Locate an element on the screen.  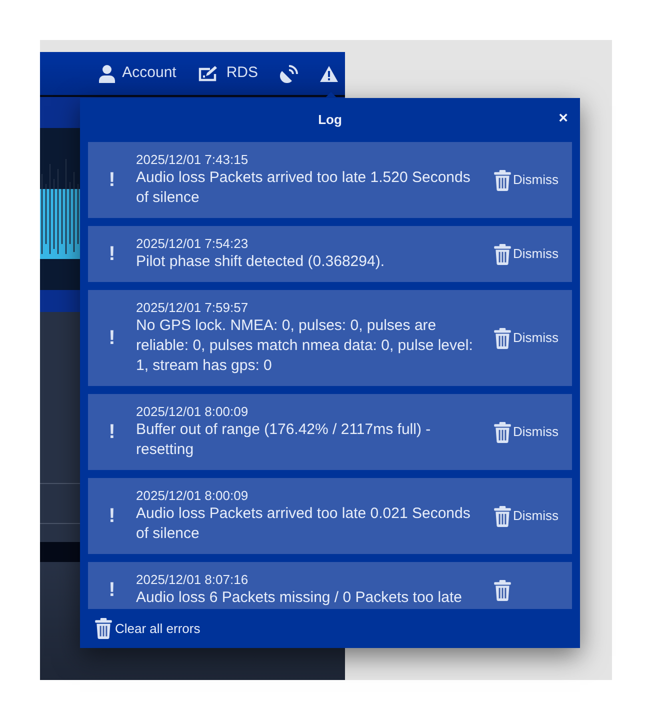
log-timestamp: 2025/12/01 7:43:15 is located at coordinates (193, 160).